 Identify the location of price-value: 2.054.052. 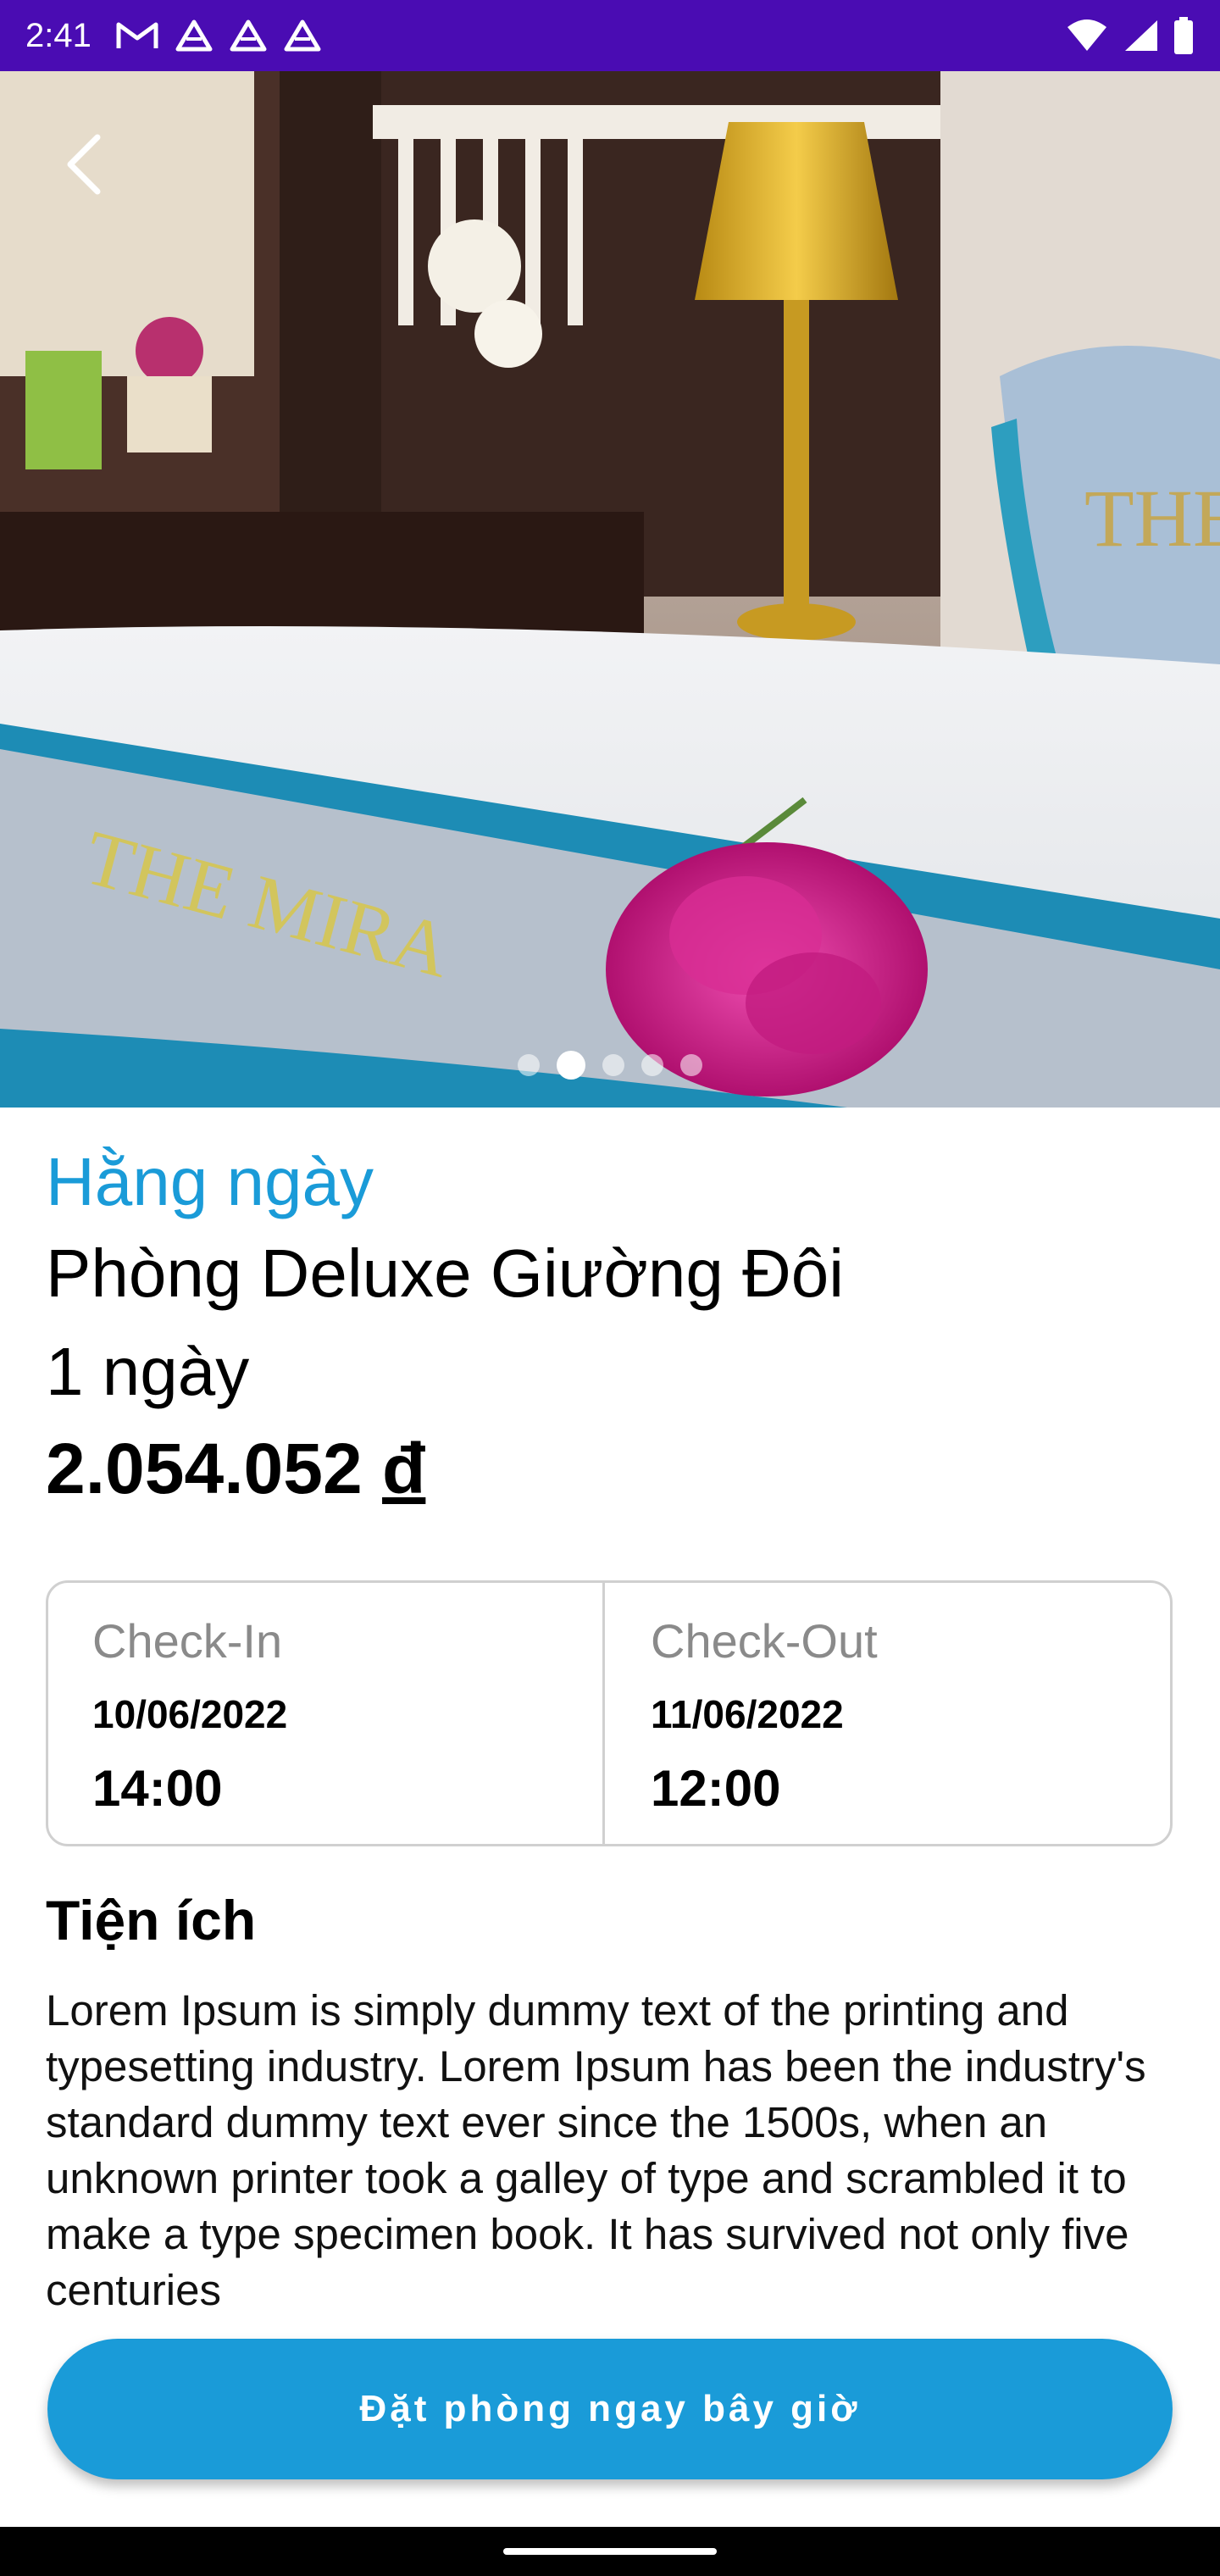
(204, 1468).